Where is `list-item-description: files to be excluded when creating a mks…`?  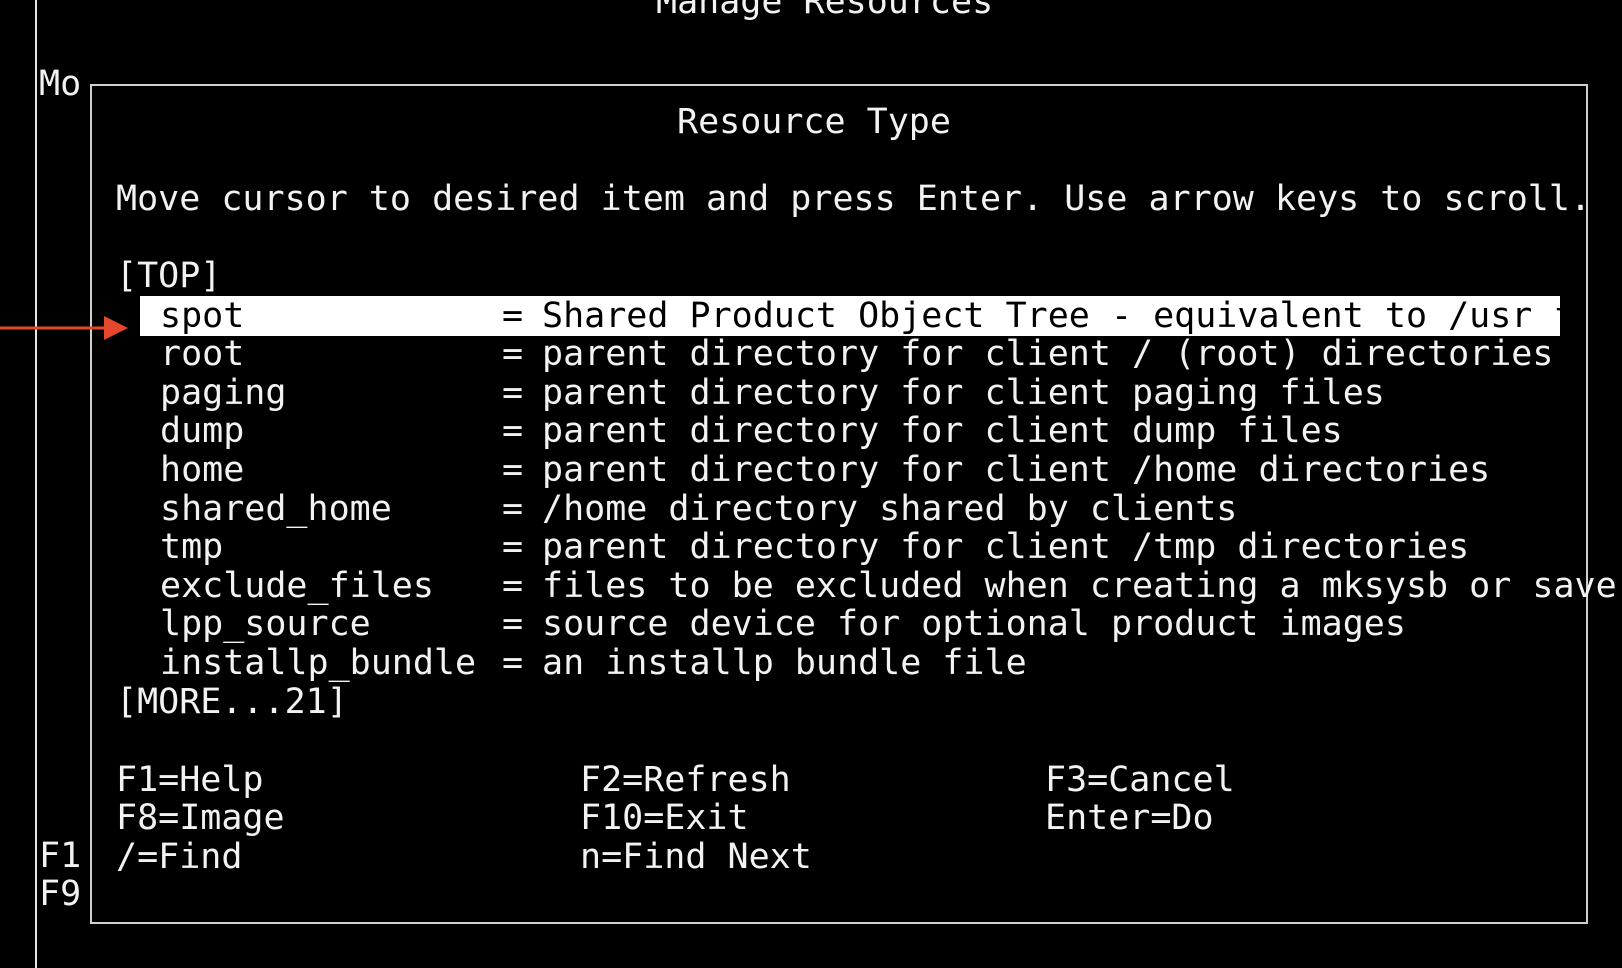 list-item-description: files to be excluded when creating a mks… is located at coordinates (1079, 586).